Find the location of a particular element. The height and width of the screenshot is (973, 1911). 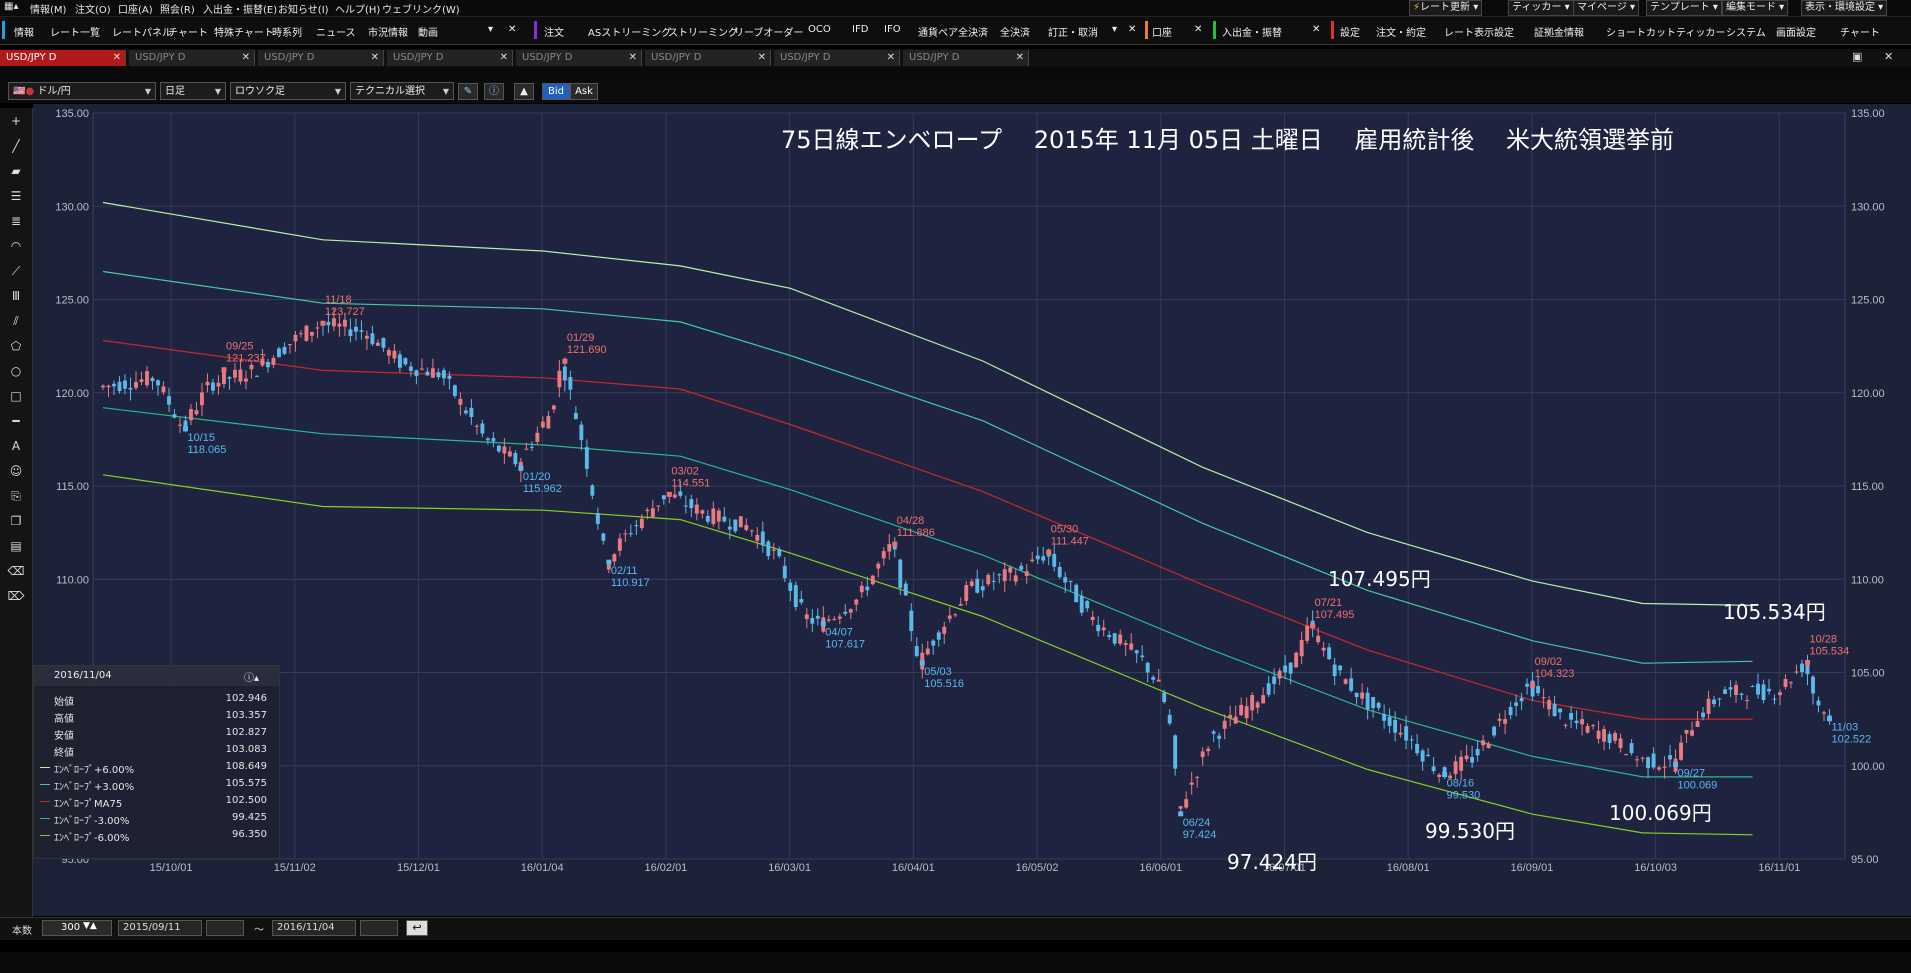

bid-button: Bid is located at coordinates (556, 91).